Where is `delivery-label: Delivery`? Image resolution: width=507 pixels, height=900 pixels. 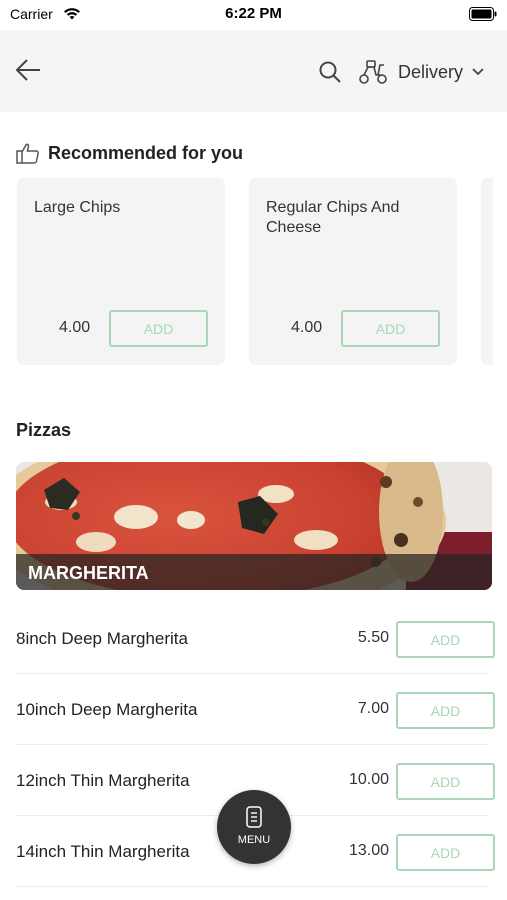
delivery-label: Delivery is located at coordinates (431, 71).